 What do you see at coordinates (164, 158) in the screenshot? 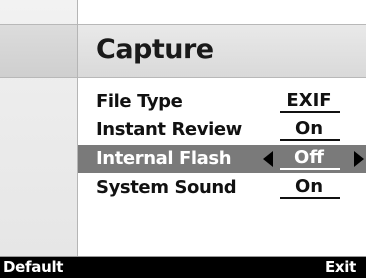
I see `menu-item-label: Internal Flash` at bounding box center [164, 158].